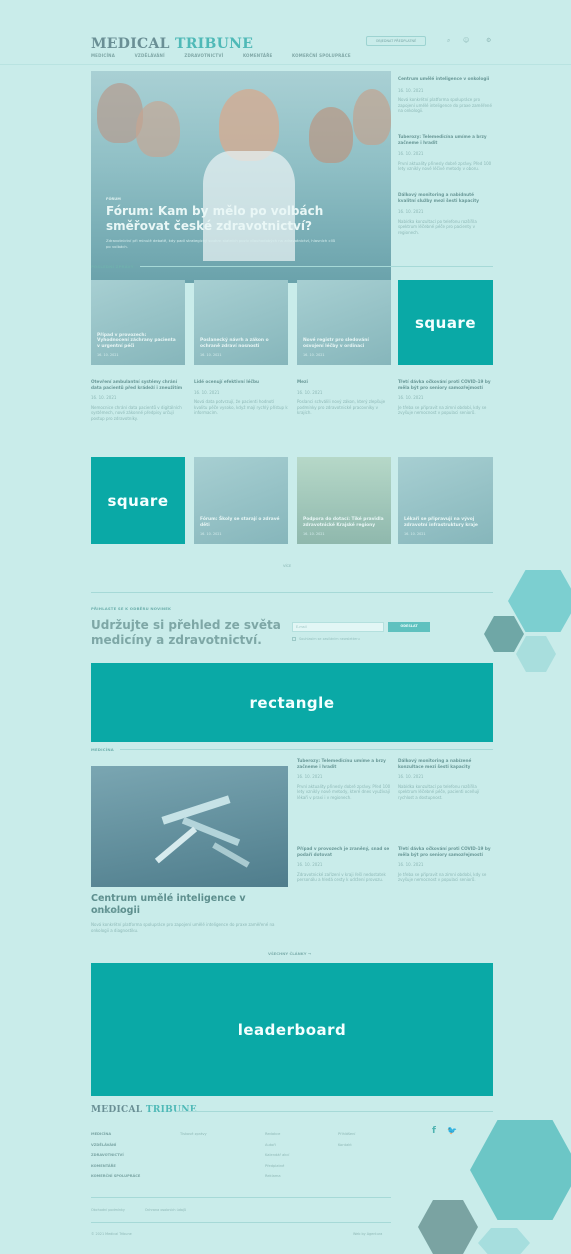 This screenshot has width=571, height=1254. I want to click on footer-link: Autoři, so click(277, 1145).